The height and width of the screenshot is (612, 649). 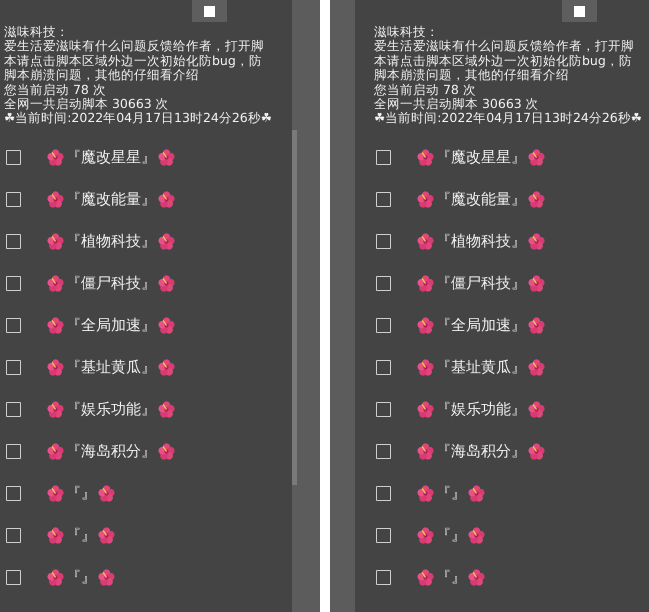 I want to click on square-icon, so click(x=579, y=11).